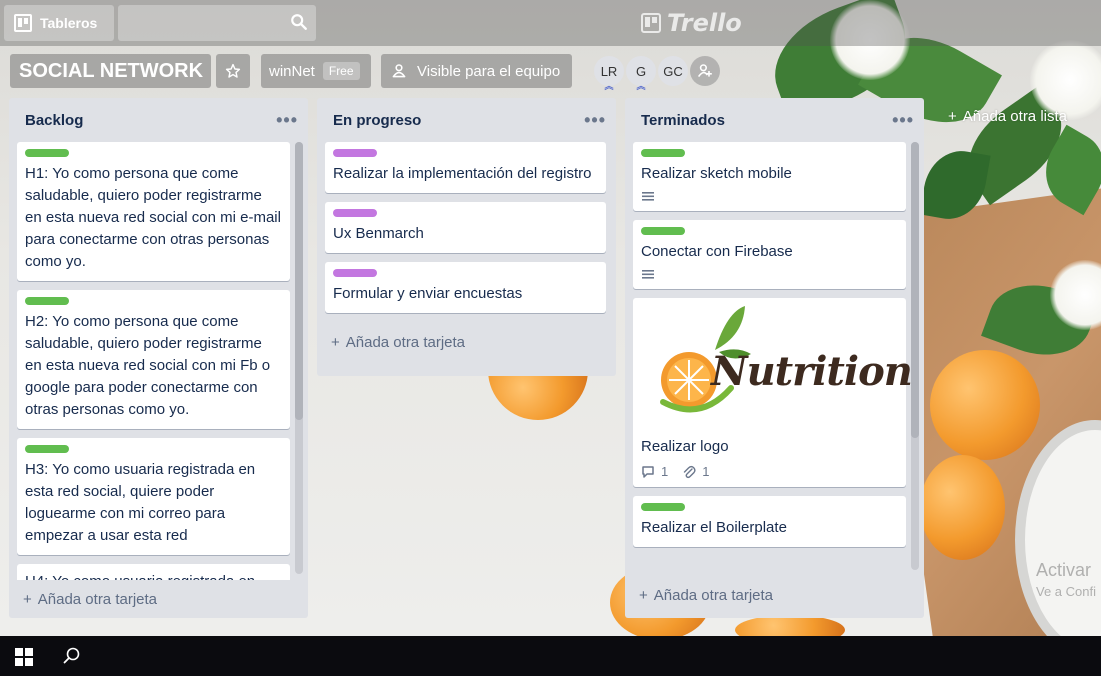  Describe the element at coordinates (812, 371) in the screenshot. I see `nutrition-logo-text: Nutrition` at that location.